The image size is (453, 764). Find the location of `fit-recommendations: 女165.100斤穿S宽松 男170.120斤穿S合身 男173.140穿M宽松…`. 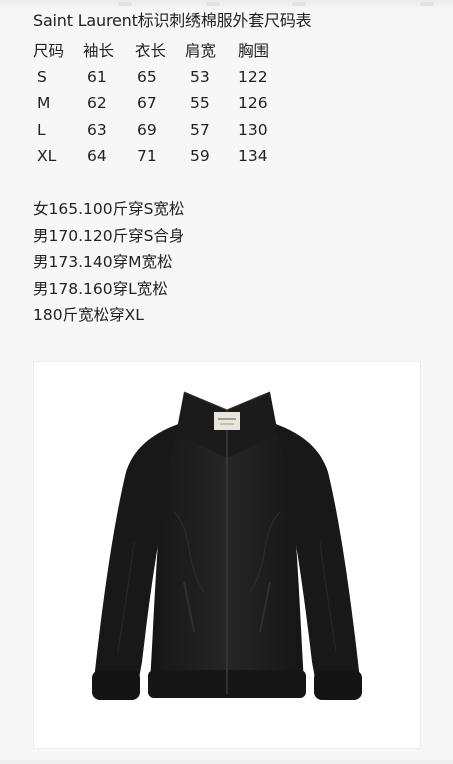

fit-recommendations: 女165.100斤穿S宽松 男170.120斤穿S合身 男173.140穿M宽松… is located at coordinates (108, 262).